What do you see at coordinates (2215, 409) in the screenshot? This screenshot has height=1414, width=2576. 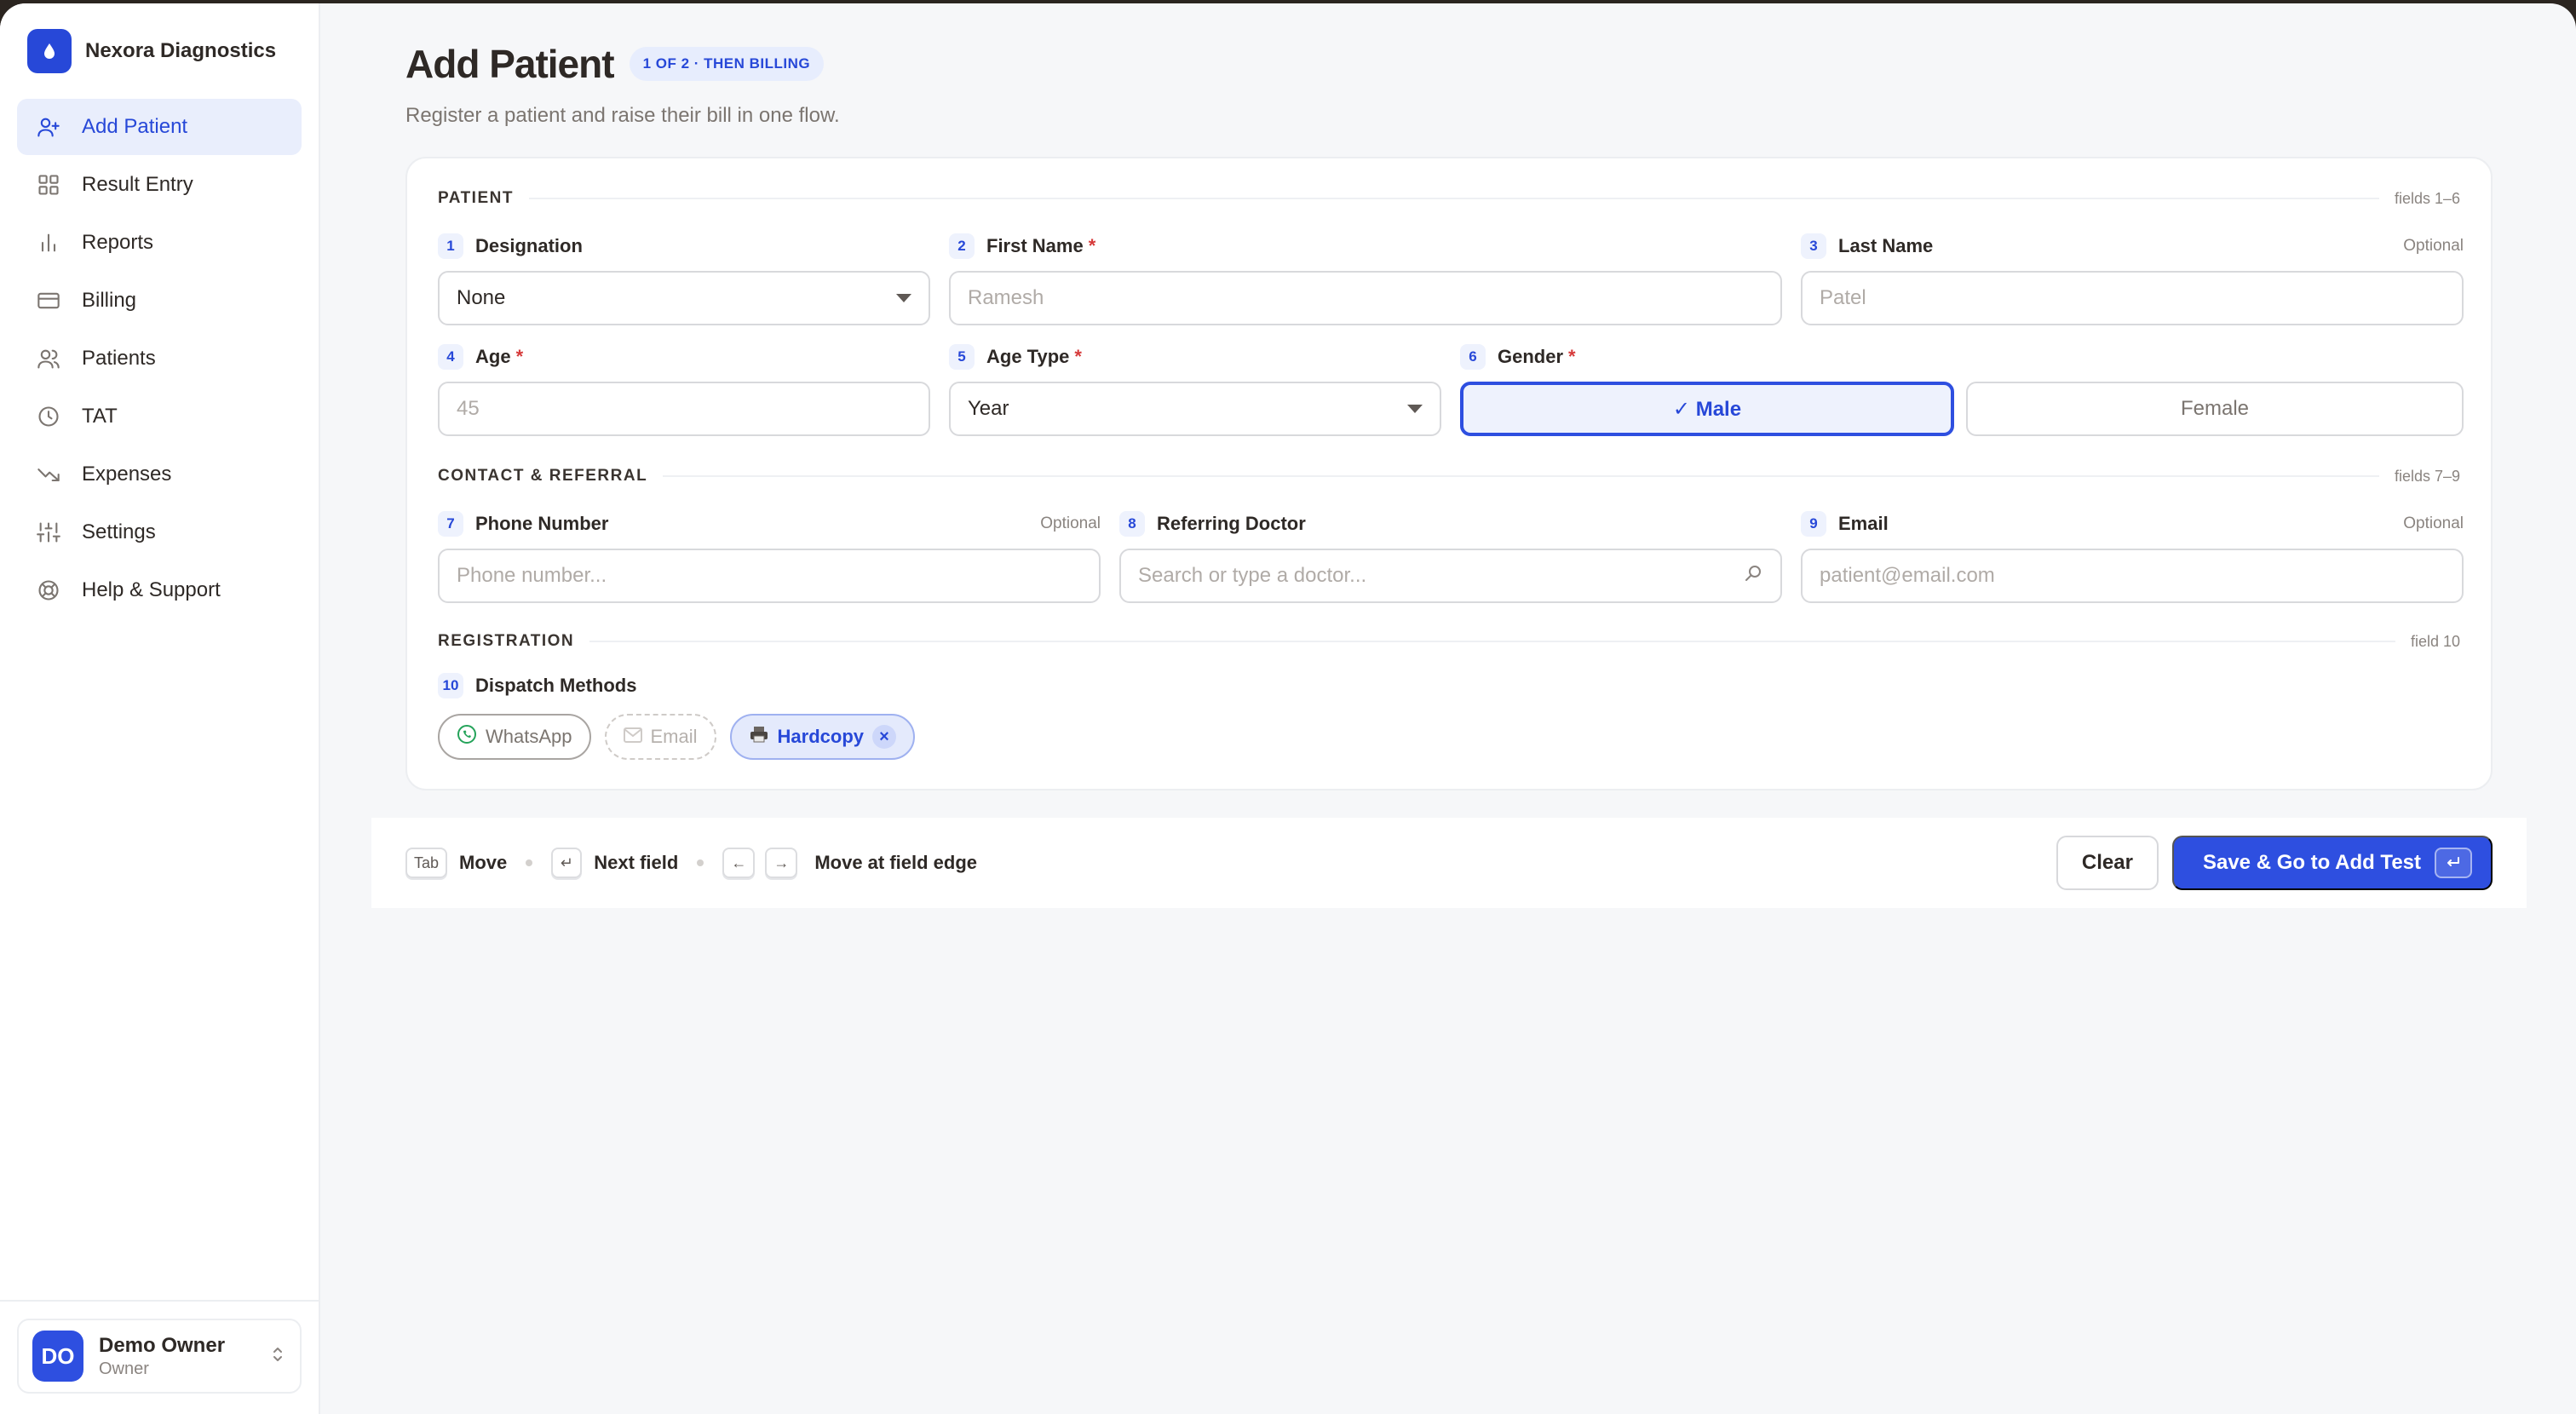 I see `gender-female-button: Female` at bounding box center [2215, 409].